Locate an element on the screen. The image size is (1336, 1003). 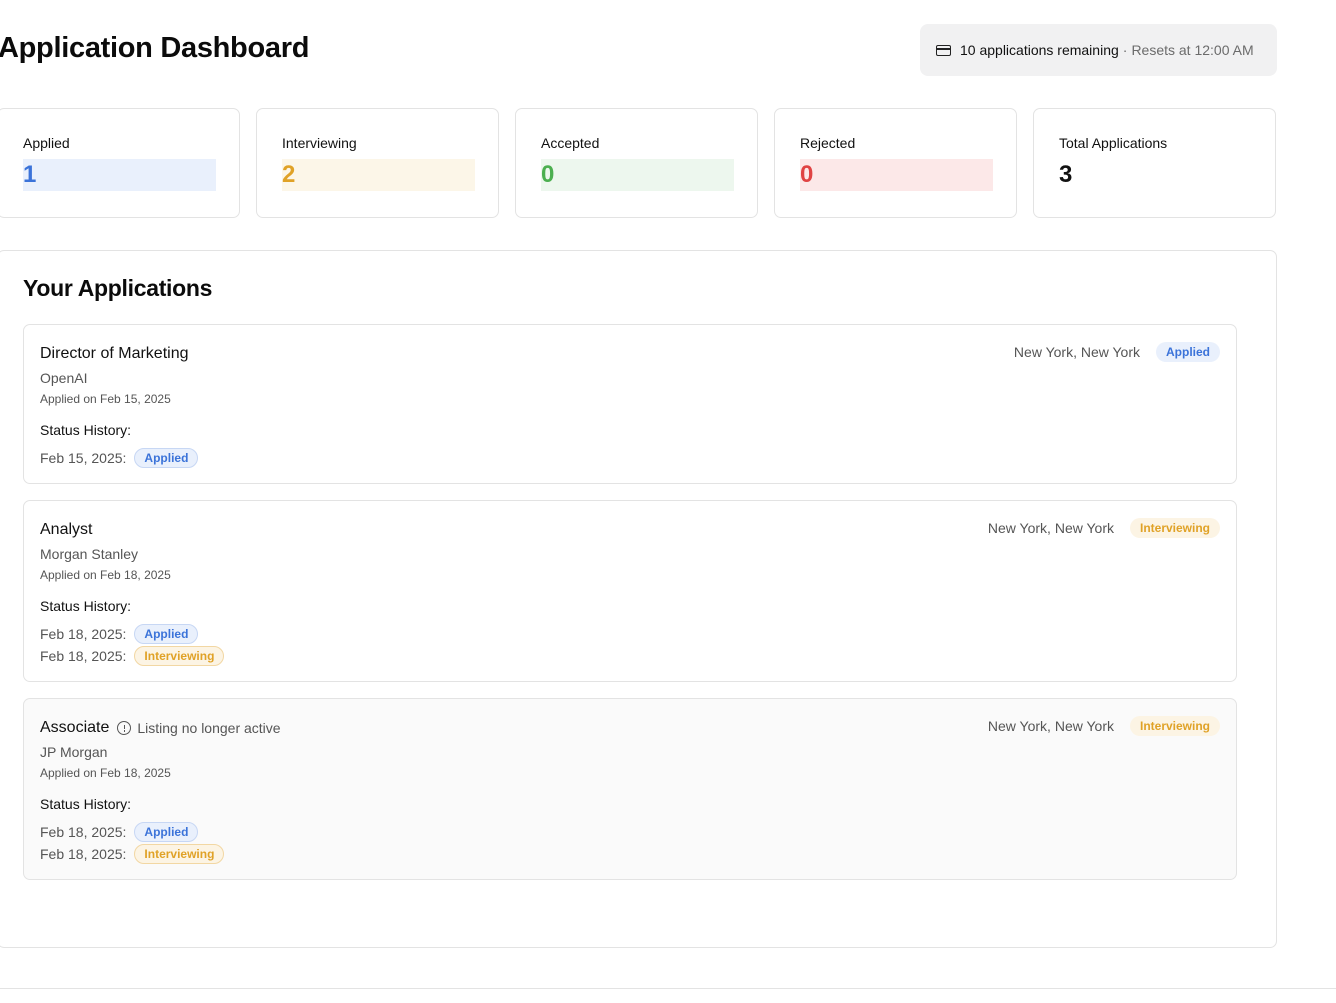
stat-card-rejected: Rejected 0 is located at coordinates (895, 163).